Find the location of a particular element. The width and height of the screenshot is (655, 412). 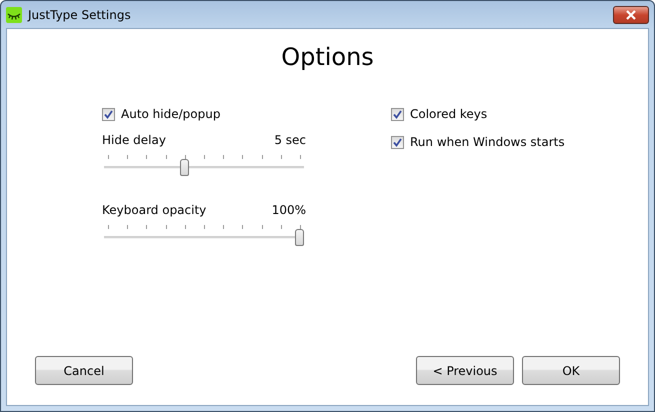

page-heading: Options is located at coordinates (327, 57).